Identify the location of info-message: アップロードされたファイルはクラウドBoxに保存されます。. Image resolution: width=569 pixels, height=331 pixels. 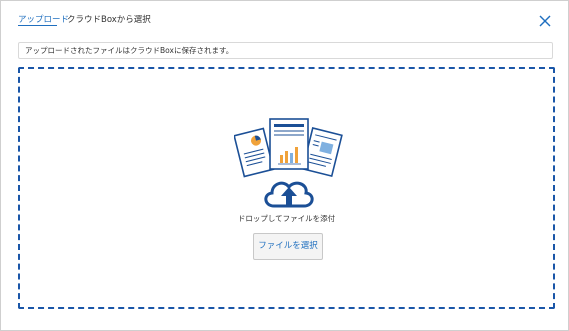
(285, 50).